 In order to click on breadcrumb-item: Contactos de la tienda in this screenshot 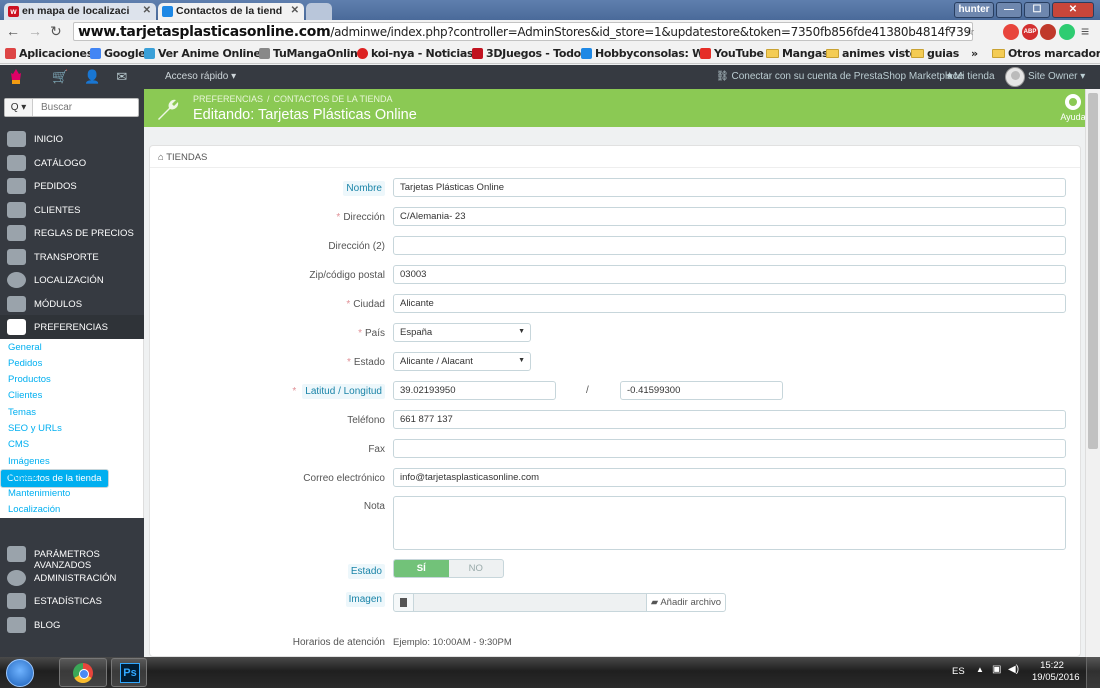, I will do `click(333, 99)`.